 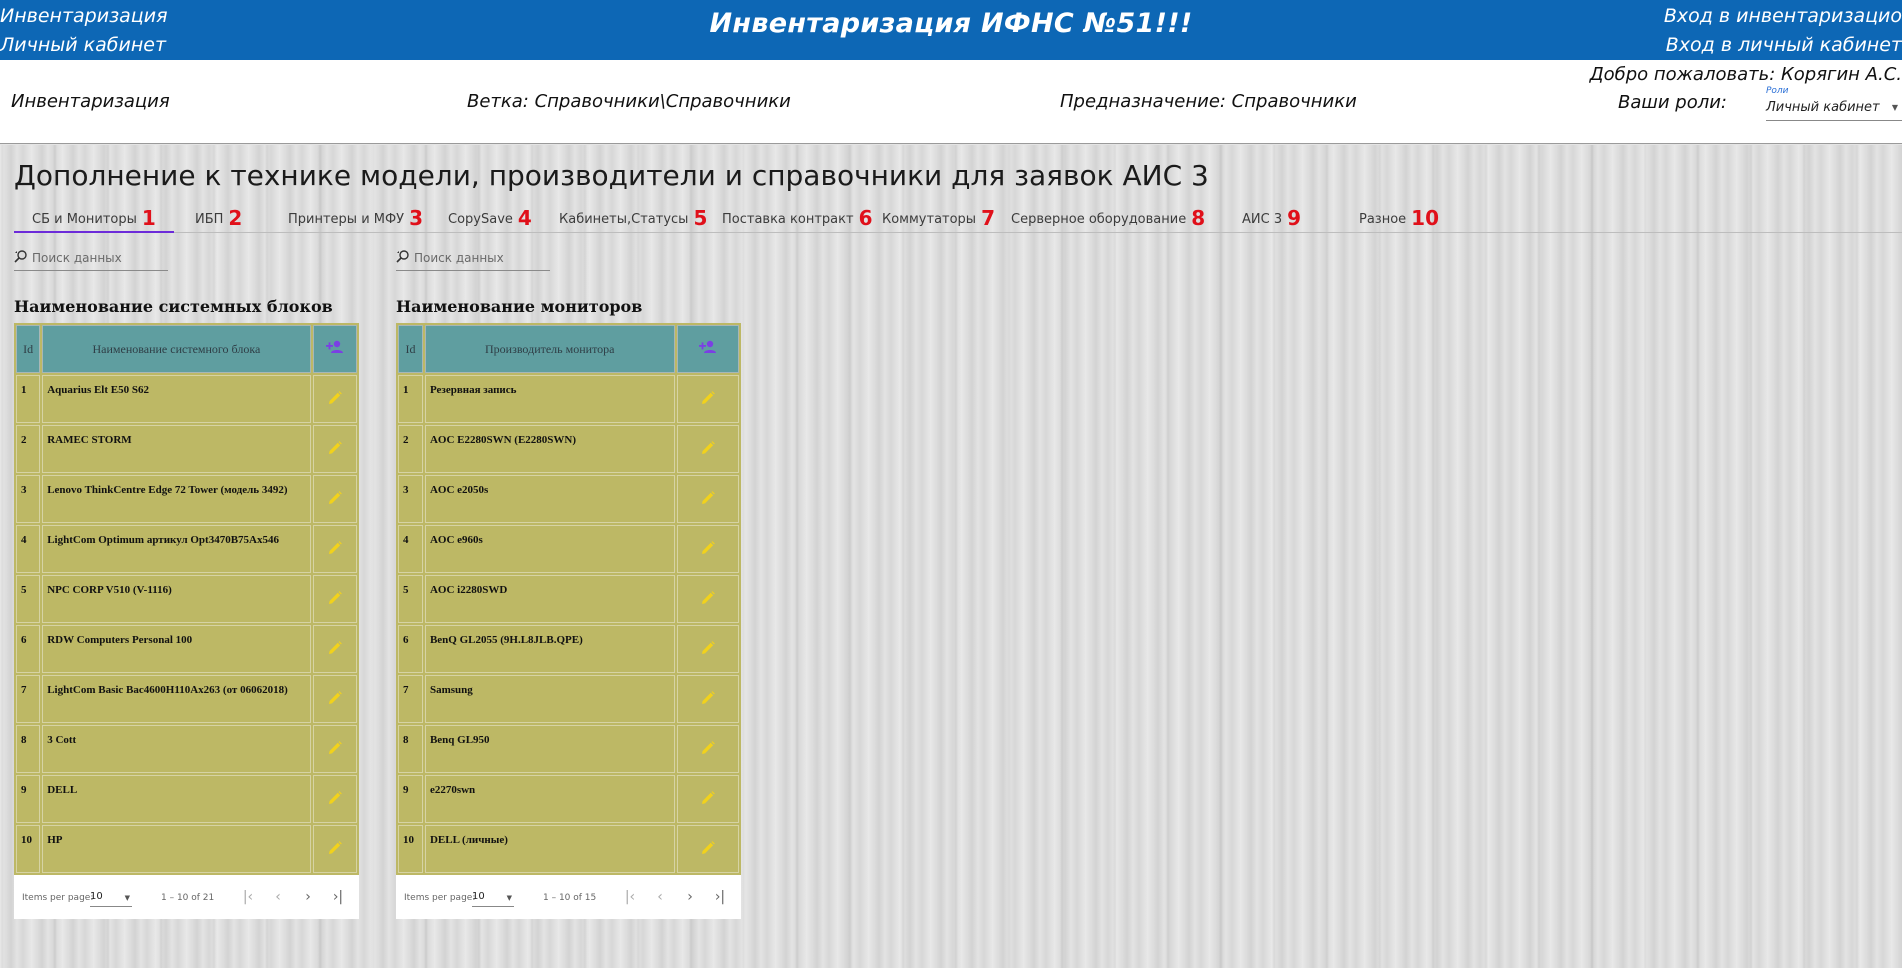 I want to click on table-row: 2 RAMEC STORM, so click(x=186, y=449).